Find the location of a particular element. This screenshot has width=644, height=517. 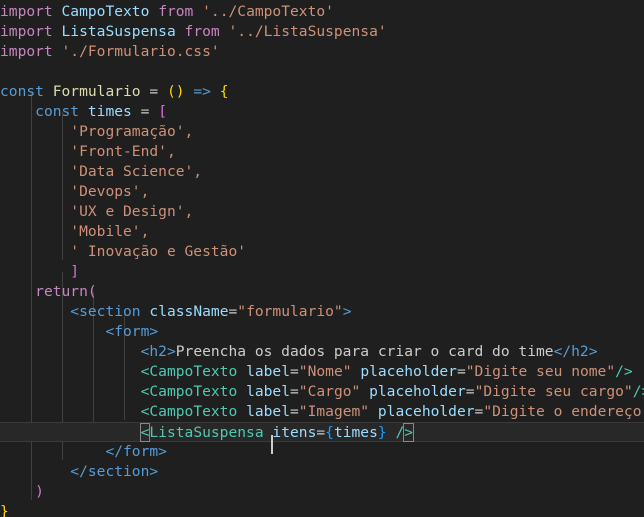

code-line: return( is located at coordinates (322, 292).